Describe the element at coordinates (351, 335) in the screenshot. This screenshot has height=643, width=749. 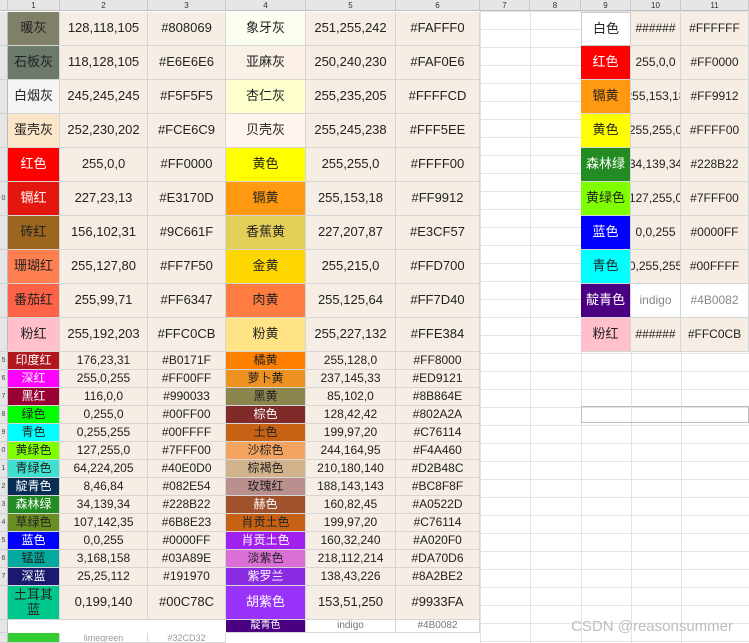
I see `rgb-value-cell: 255,227,132` at that location.